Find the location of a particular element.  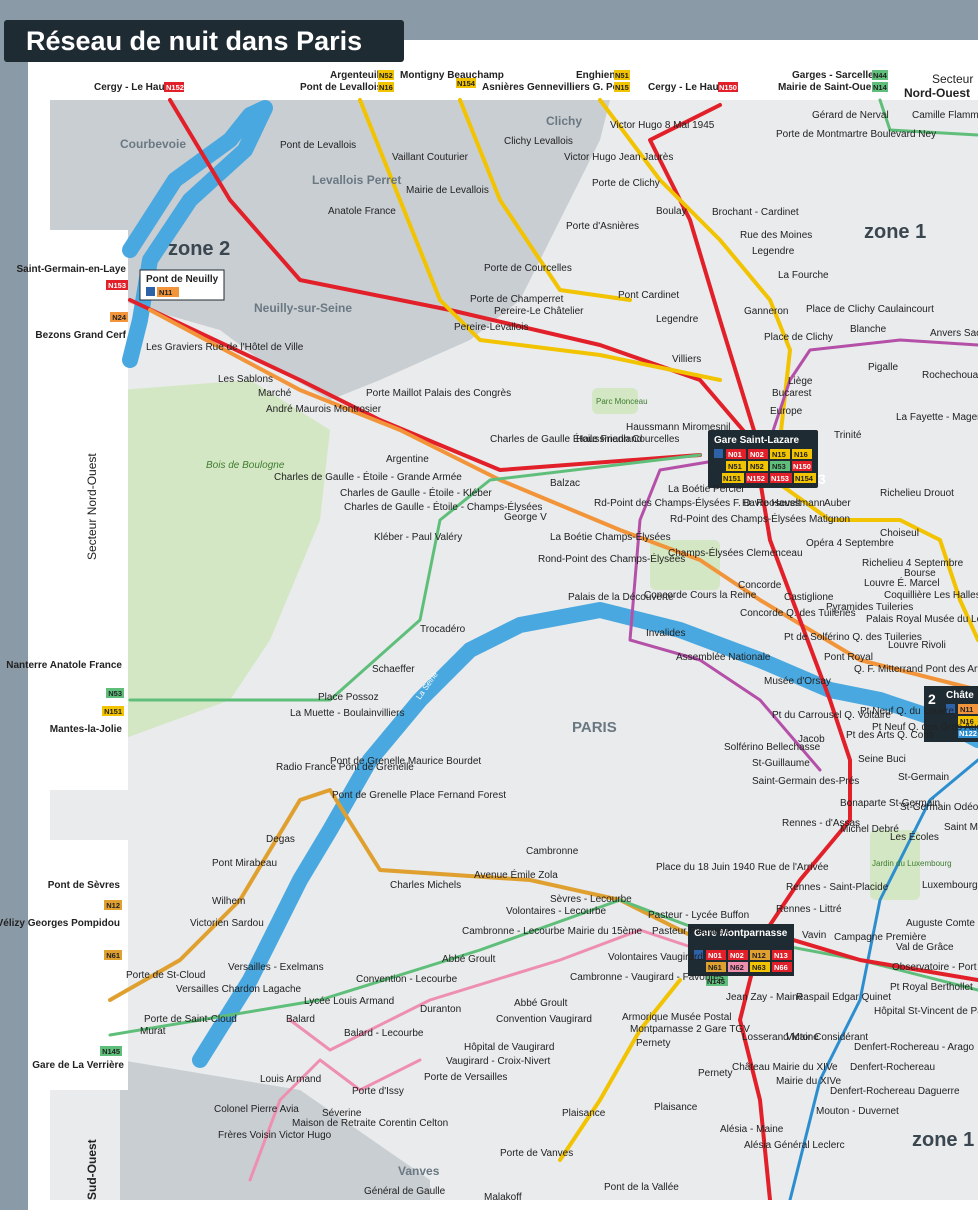

station: Liège is located at coordinates (800, 381).